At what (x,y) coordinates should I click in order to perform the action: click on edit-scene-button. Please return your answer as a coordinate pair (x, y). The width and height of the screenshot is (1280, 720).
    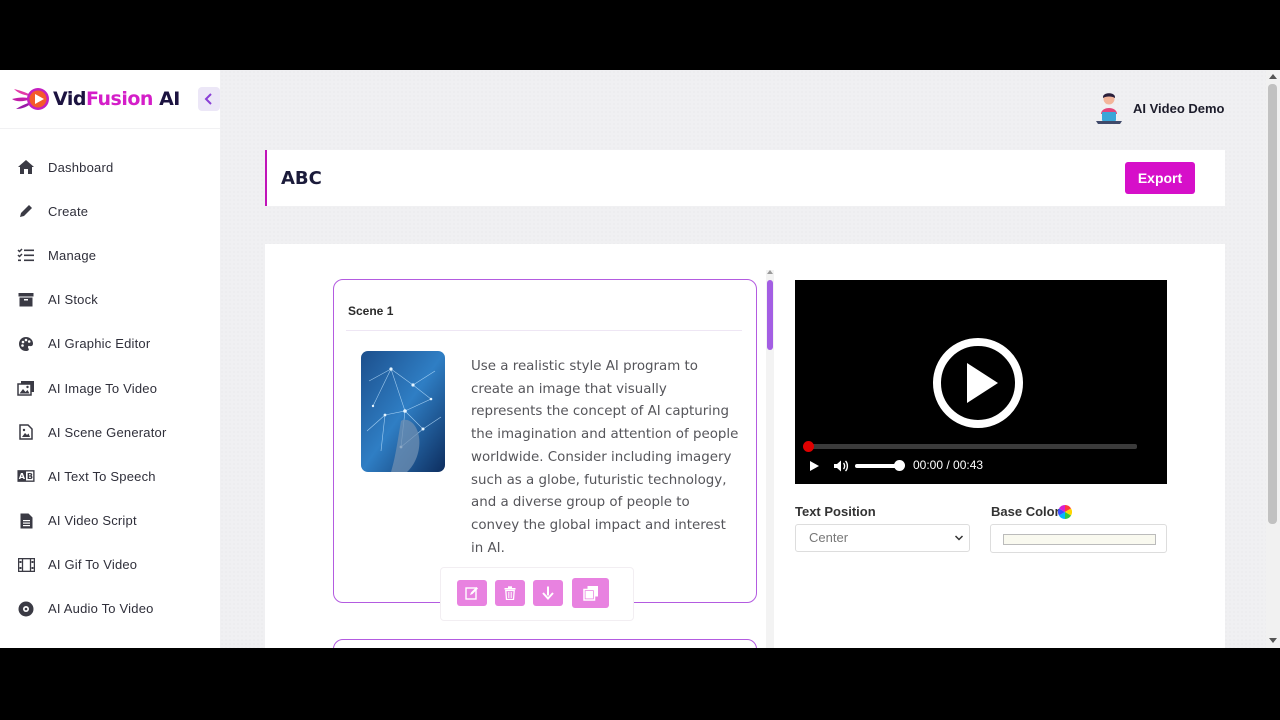
    Looking at the image, I should click on (472, 593).